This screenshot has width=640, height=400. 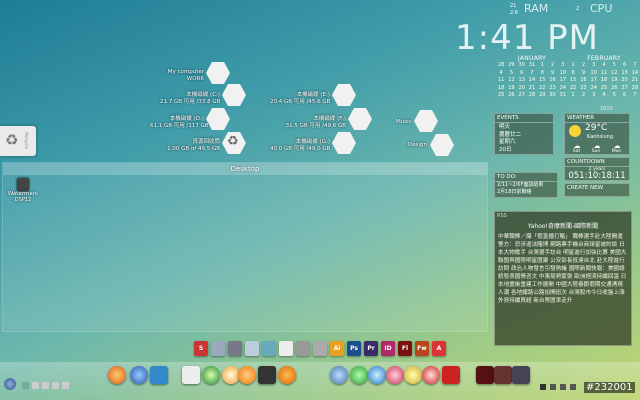 What do you see at coordinates (526, 192) in the screenshot?
I see `todo-item: 2月18日前聯絡` at bounding box center [526, 192].